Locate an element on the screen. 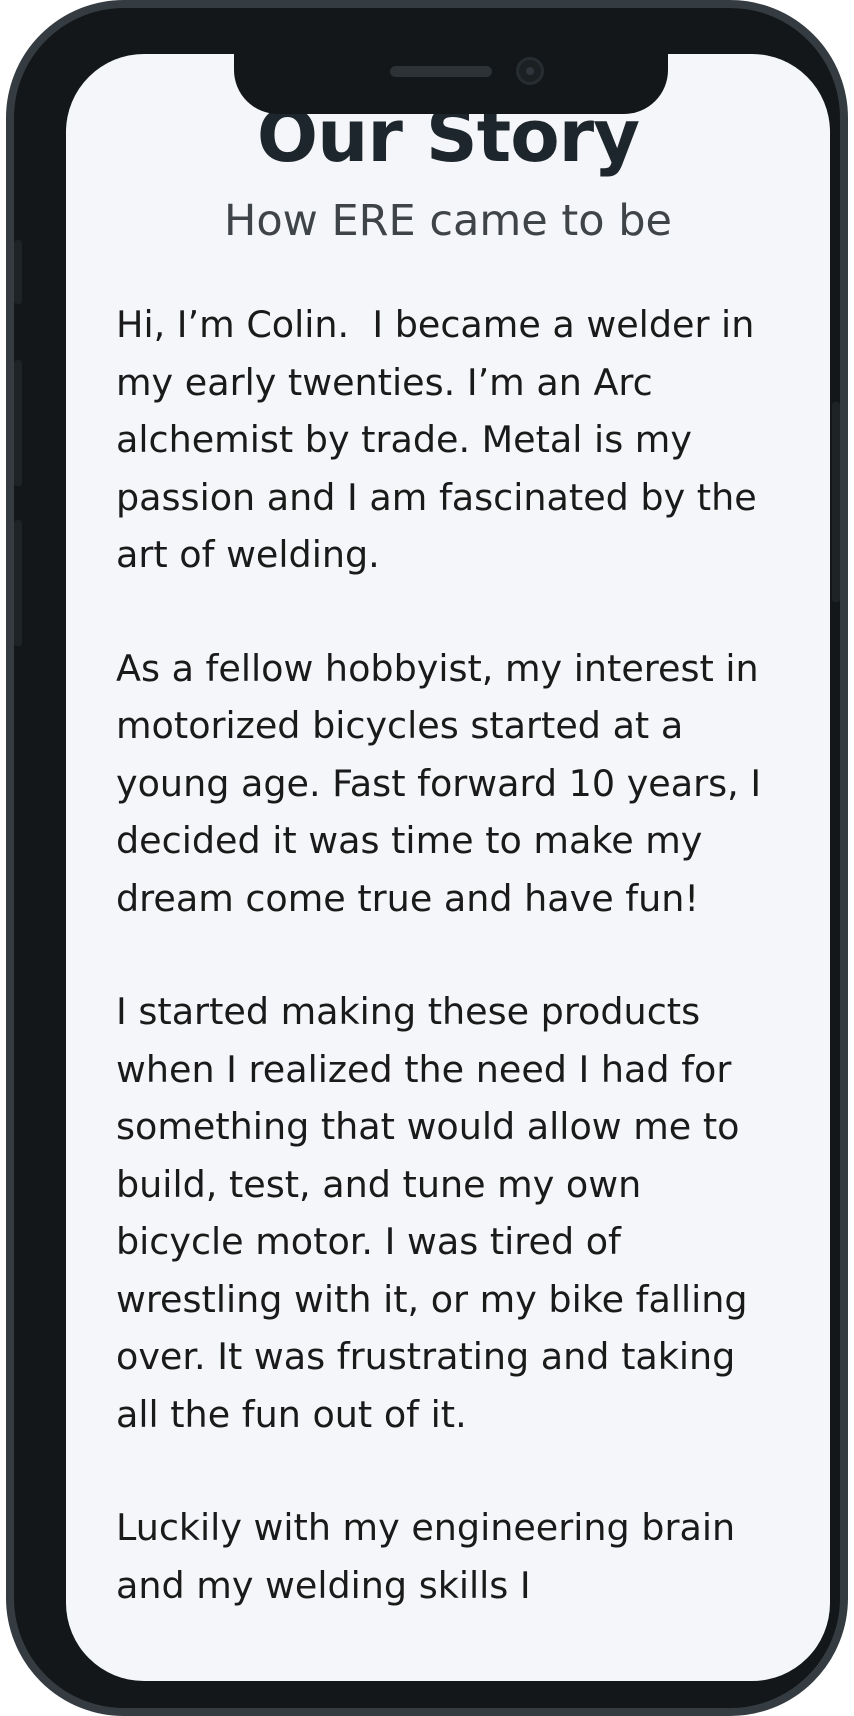  camera-icon is located at coordinates (530, 71).